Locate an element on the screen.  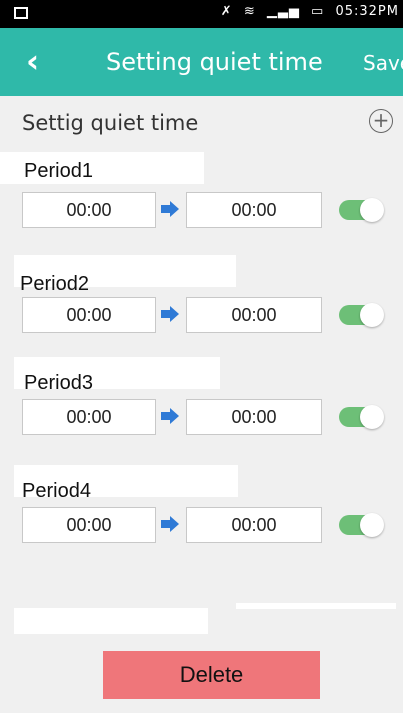
save-button: Save is located at coordinates (383, 63).